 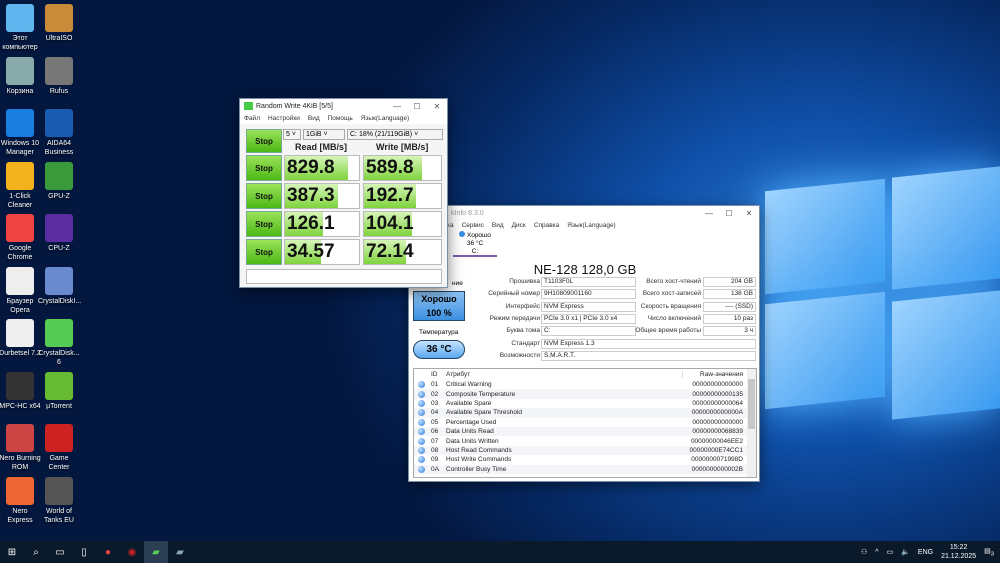 What do you see at coordinates (59, 76) in the screenshot?
I see `desktop-icon: Rufus` at bounding box center [59, 76].